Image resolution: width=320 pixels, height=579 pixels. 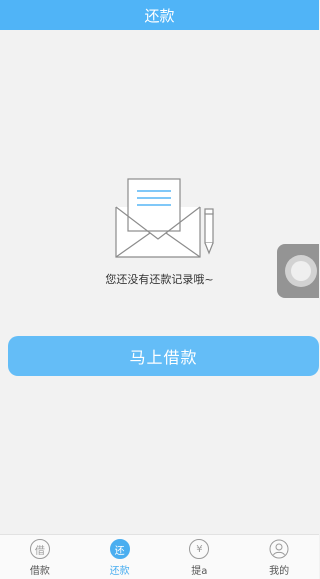 What do you see at coordinates (199, 571) in the screenshot?
I see `tab-withdraw-label: 提a` at bounding box center [199, 571].